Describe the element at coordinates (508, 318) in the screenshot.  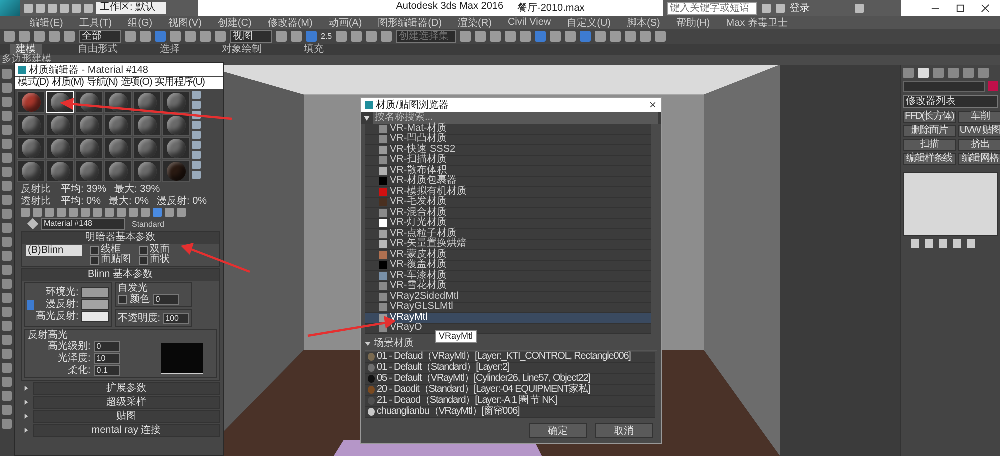
I see `list-item: VRayMtl` at that location.